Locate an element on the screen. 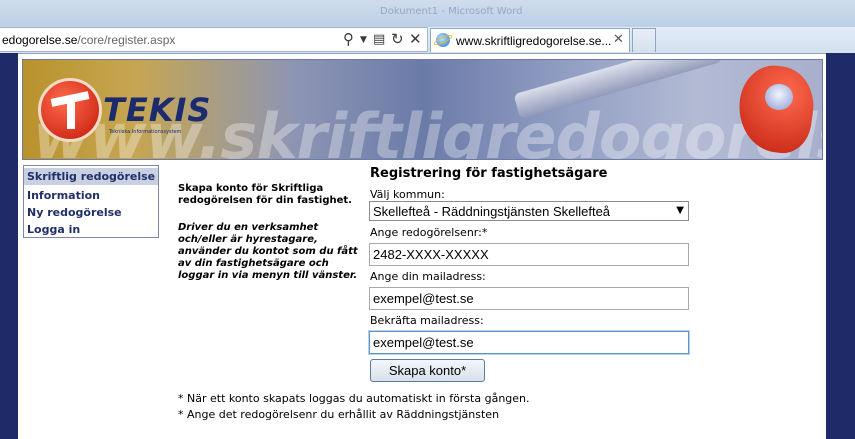 This screenshot has width=855, height=439. compat-view-icon: ▤ is located at coordinates (379, 39).